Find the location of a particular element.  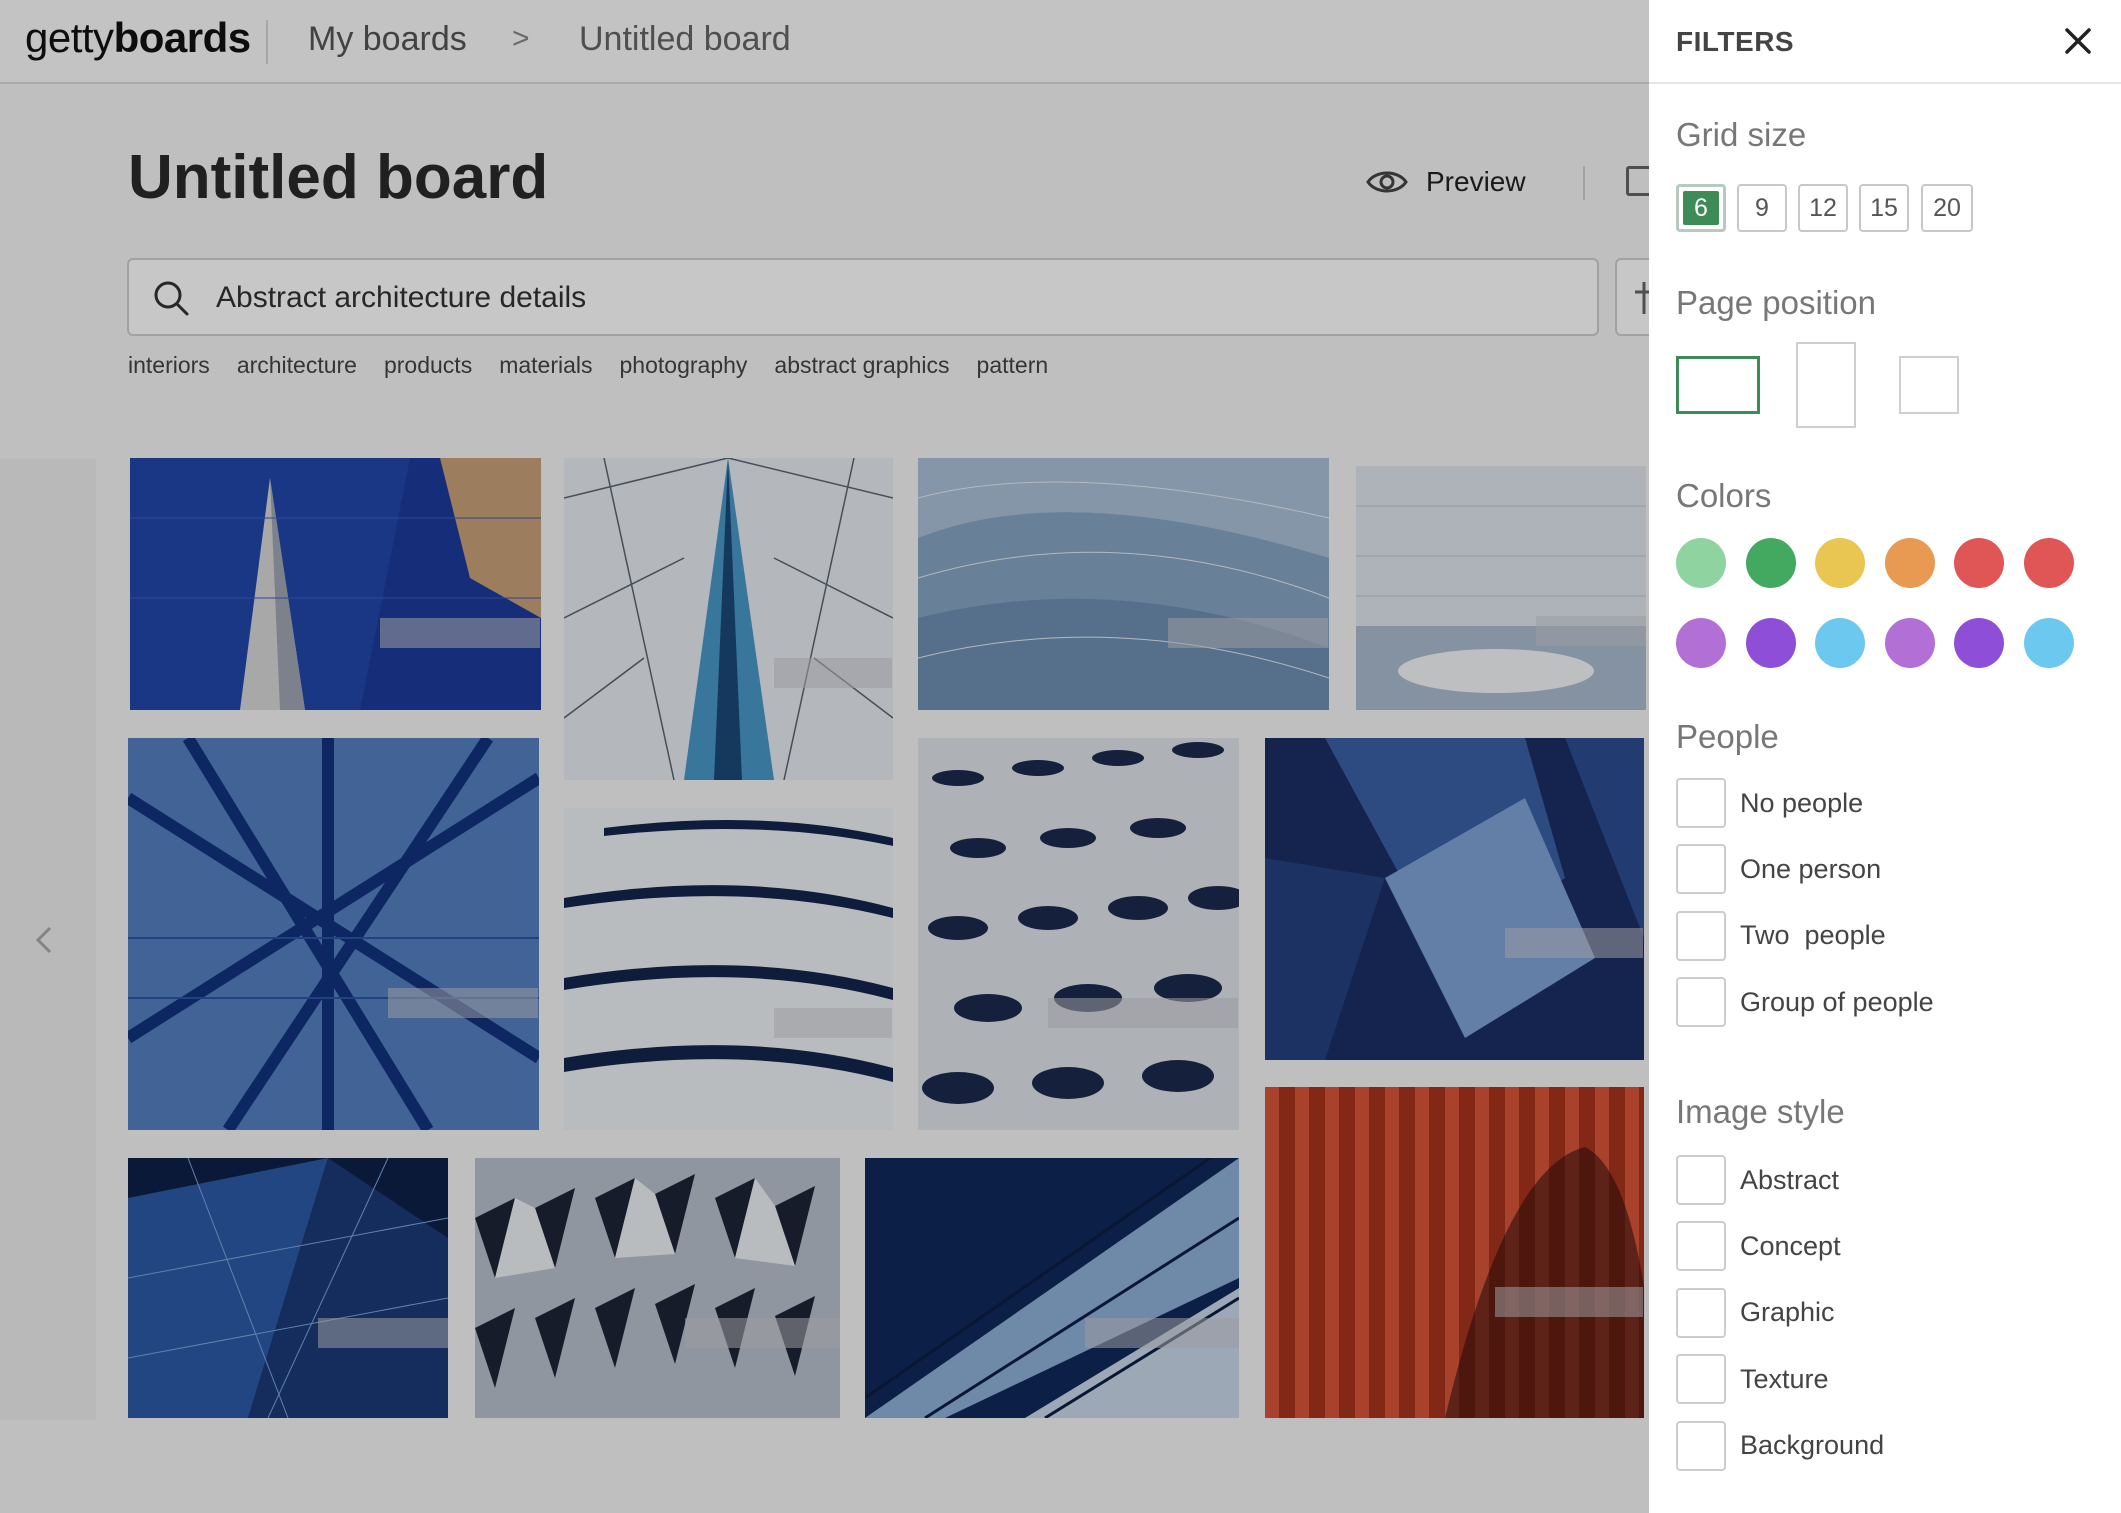

image-style-option-label: Concept is located at coordinates (1790, 1245).